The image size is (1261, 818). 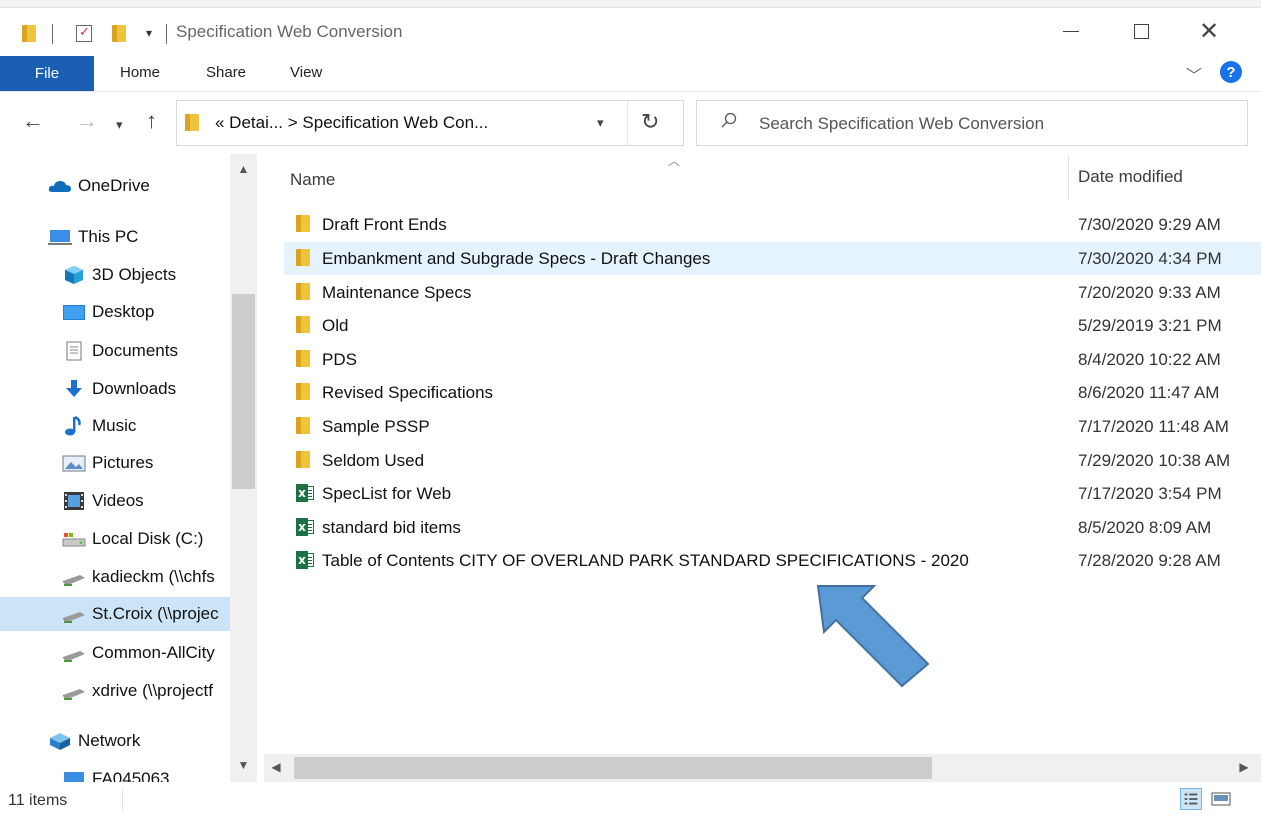 What do you see at coordinates (772, 527) in the screenshot?
I see `file-row: x standard bid items 8/5/2020 8:09 AM` at bounding box center [772, 527].